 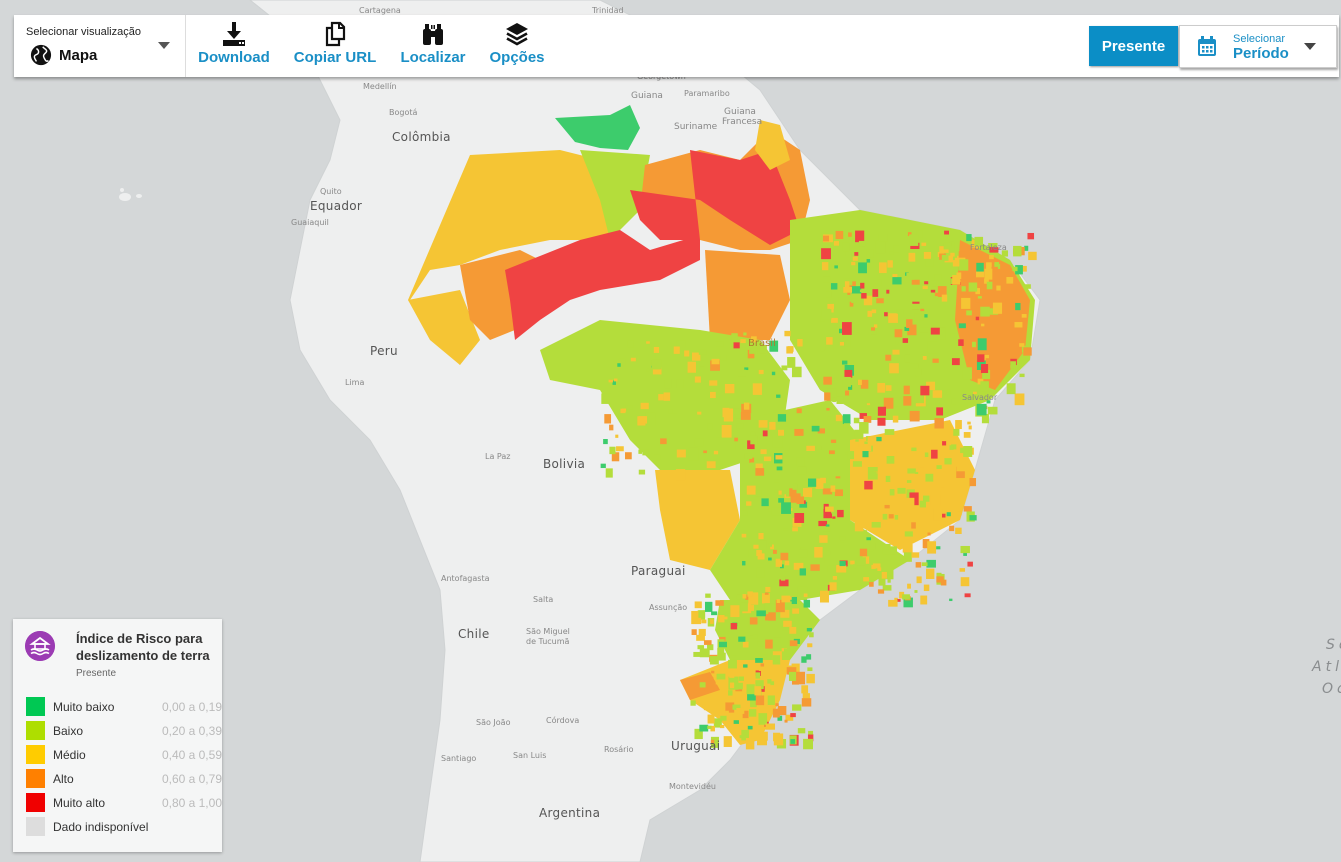 What do you see at coordinates (517, 46) in the screenshot?
I see `options-button: Opções` at bounding box center [517, 46].